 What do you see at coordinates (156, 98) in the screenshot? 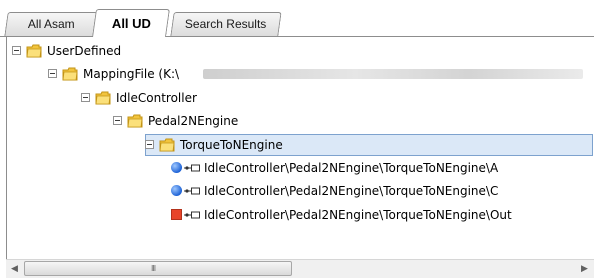
I see `tree-node-label: IdleController` at bounding box center [156, 98].